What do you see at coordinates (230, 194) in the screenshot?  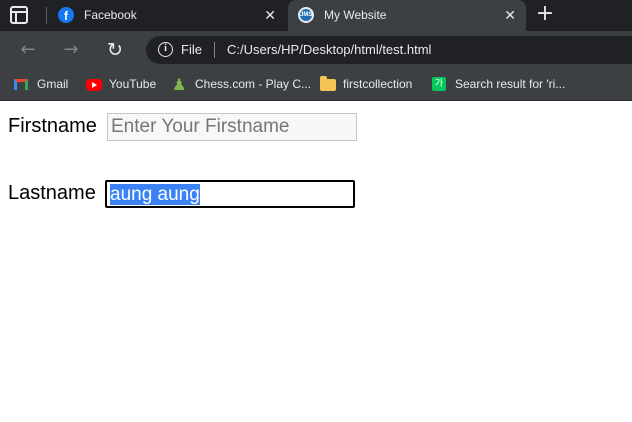 I see `lastname-input: aung aung` at bounding box center [230, 194].